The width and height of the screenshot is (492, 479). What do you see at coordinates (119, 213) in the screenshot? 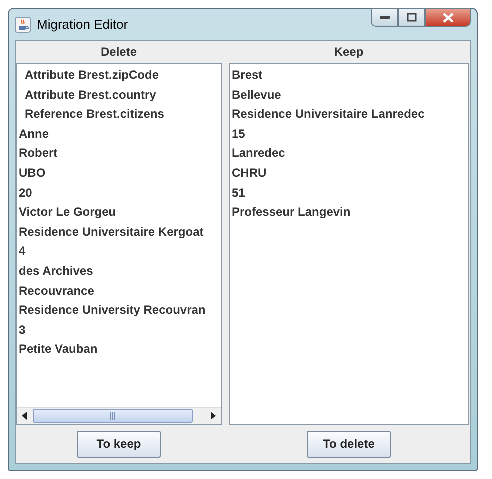
I see `list-item: Victor Le Gorgeu` at bounding box center [119, 213].